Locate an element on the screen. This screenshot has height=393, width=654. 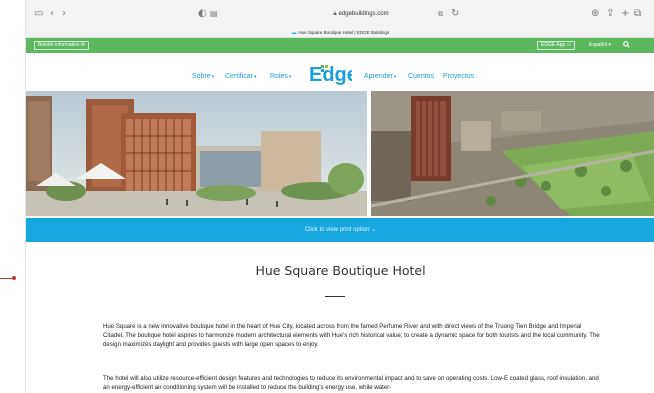
title-divider is located at coordinates (335, 296).